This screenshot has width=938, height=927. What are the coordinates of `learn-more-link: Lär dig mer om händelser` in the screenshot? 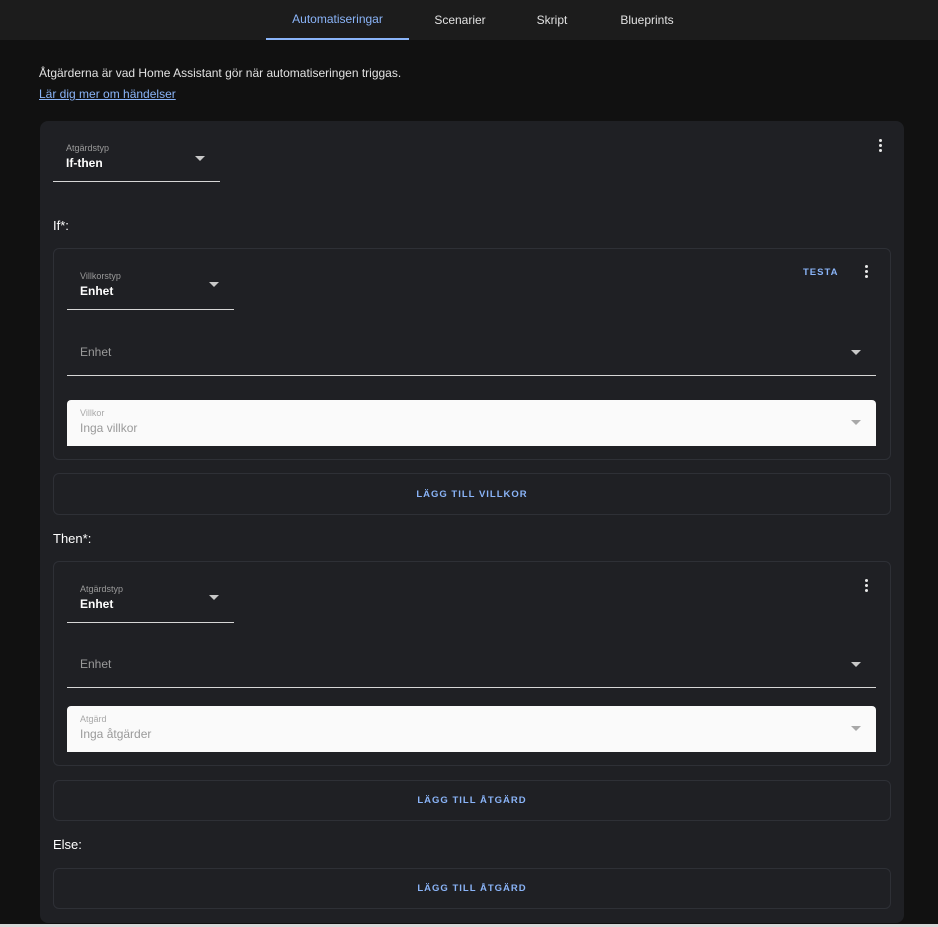 It's located at (107, 94).